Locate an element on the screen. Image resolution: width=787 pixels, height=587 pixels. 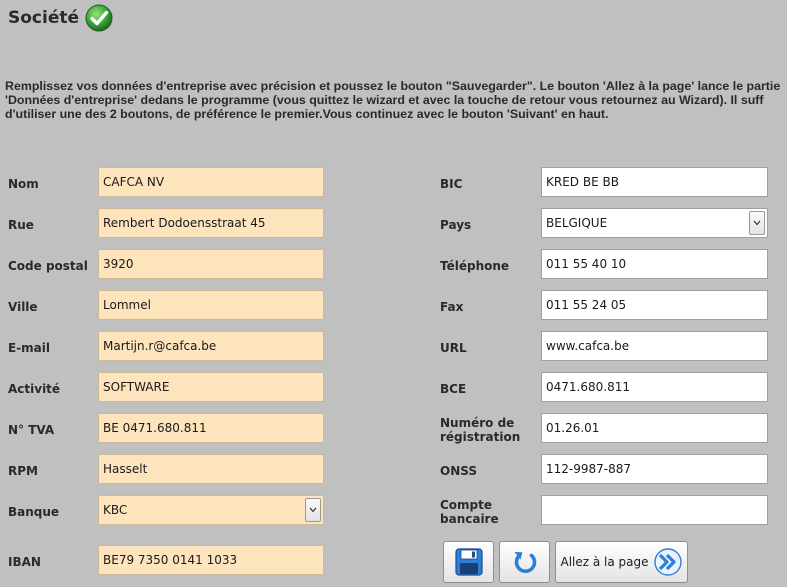
refresh-icon is located at coordinates (525, 563).